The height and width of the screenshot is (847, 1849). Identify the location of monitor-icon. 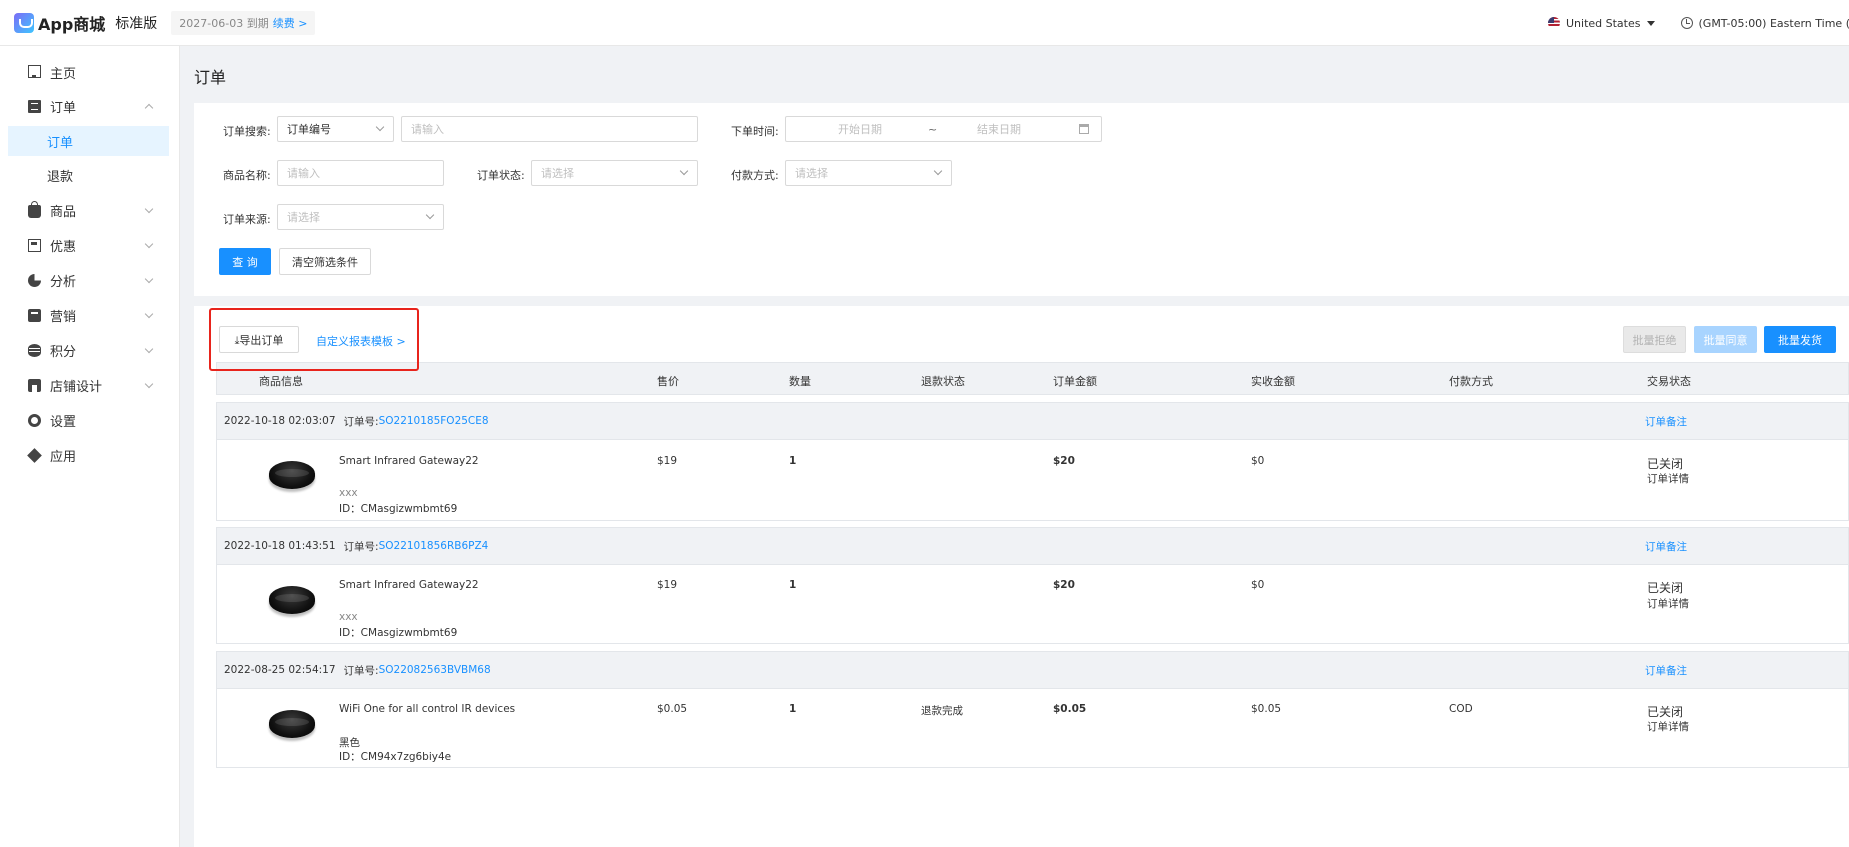
(34, 71).